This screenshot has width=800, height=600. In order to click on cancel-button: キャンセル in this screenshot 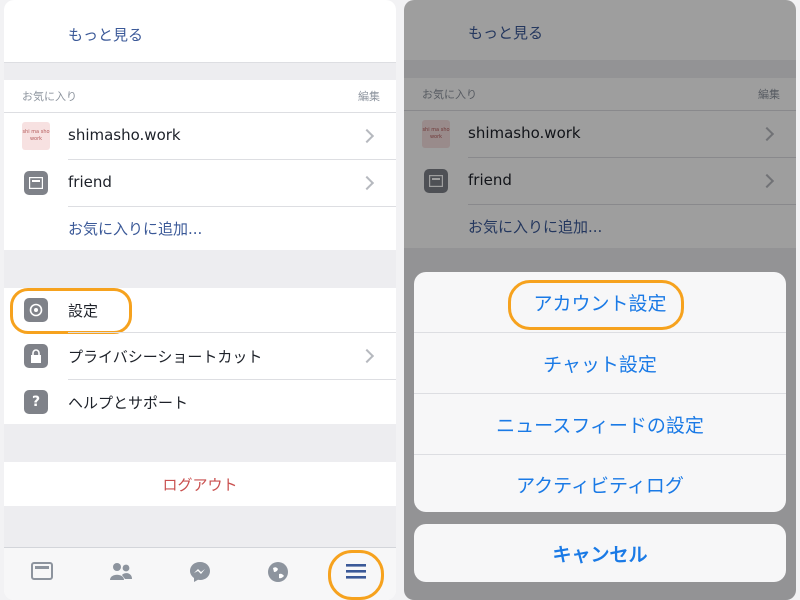, I will do `click(600, 553)`.